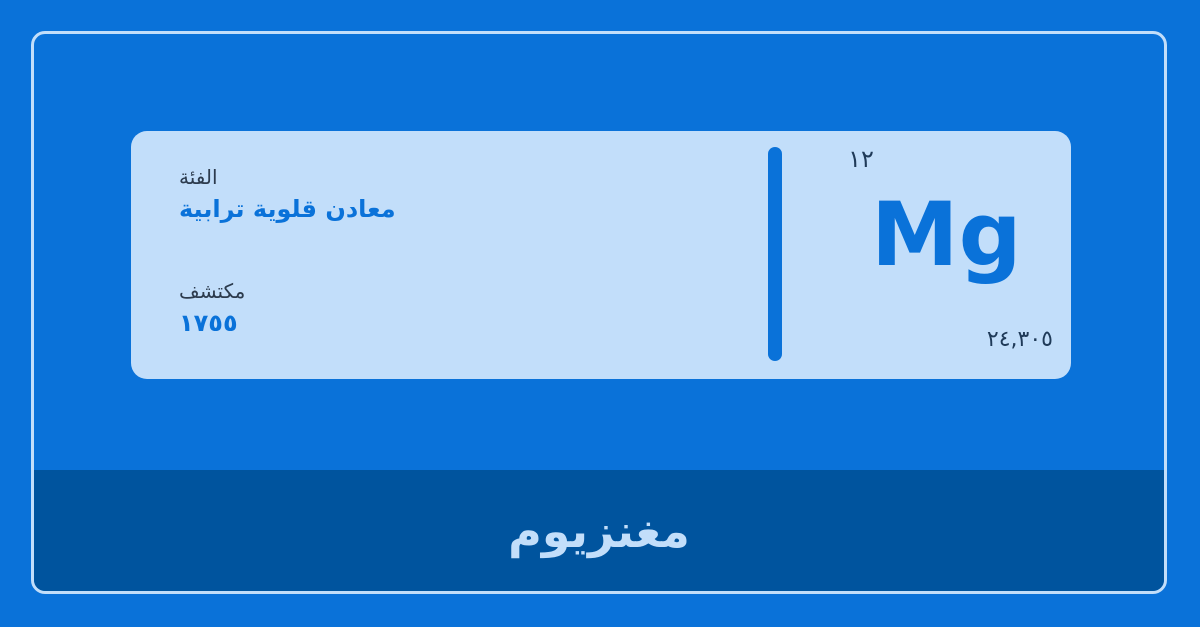 The image size is (1200, 627). What do you see at coordinates (208, 323) in the screenshot?
I see `discoverer-value: ١٧٥٥` at bounding box center [208, 323].